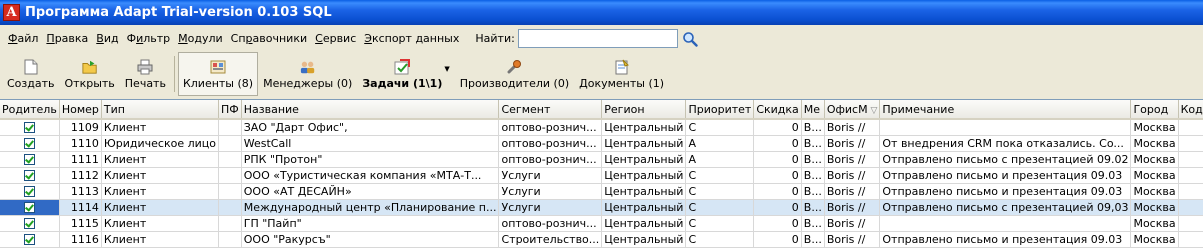  I want to click on column-header: Ме, so click(813, 110).